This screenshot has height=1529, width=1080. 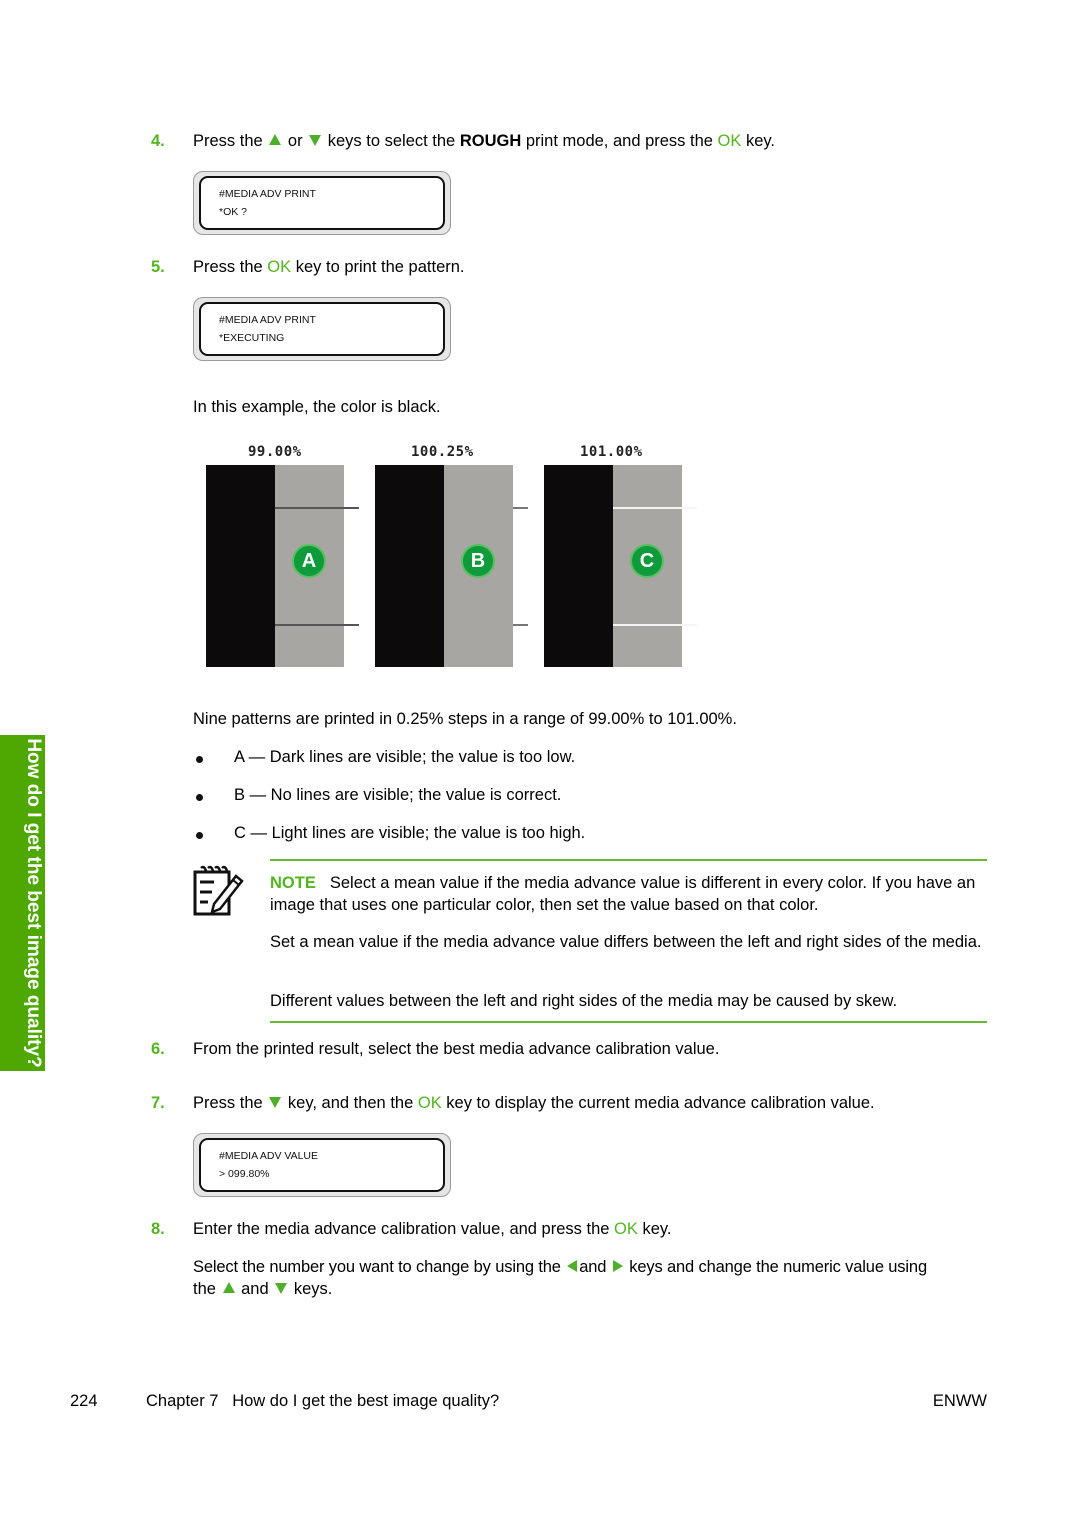 I want to click on step-4-number: 4., so click(x=158, y=141).